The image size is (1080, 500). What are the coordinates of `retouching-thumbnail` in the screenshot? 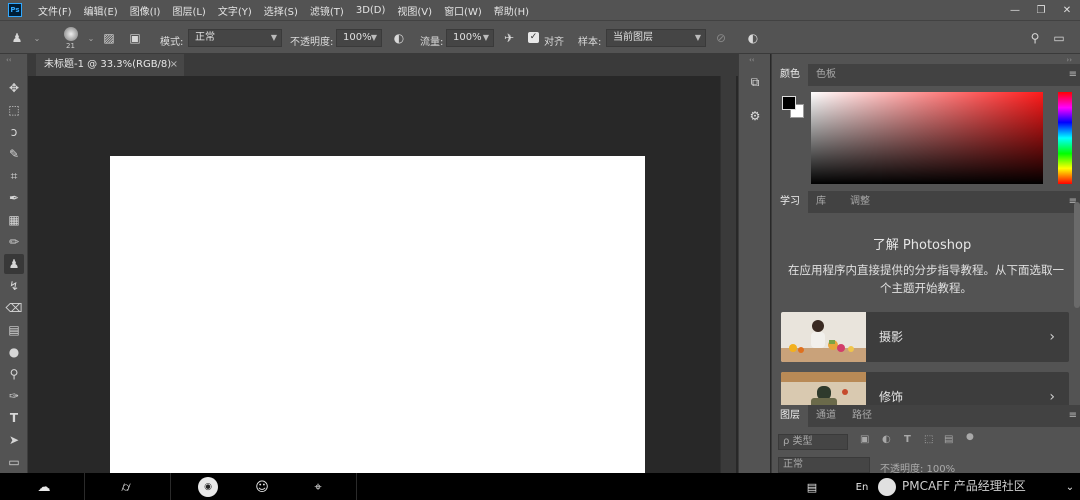 It's located at (823, 390).